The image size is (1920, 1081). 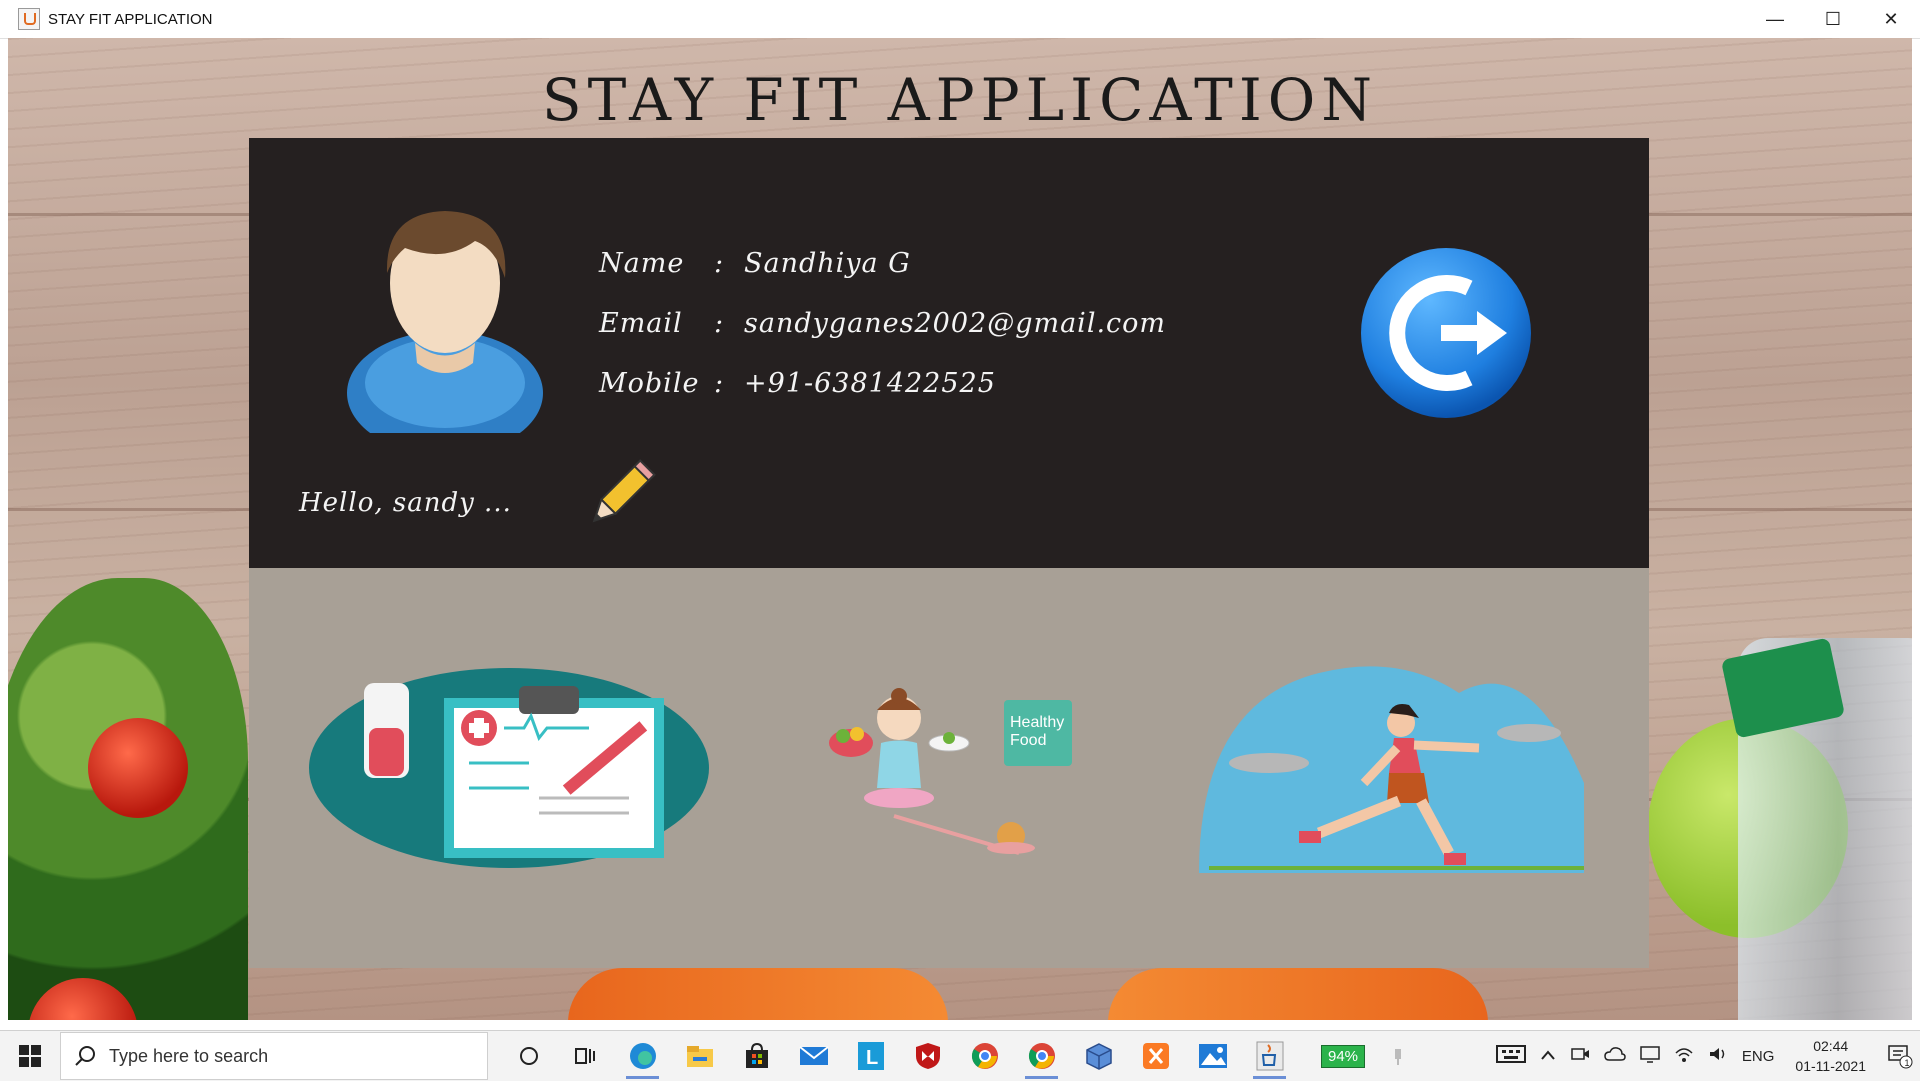 What do you see at coordinates (138, 768) in the screenshot?
I see `tomato-decoration` at bounding box center [138, 768].